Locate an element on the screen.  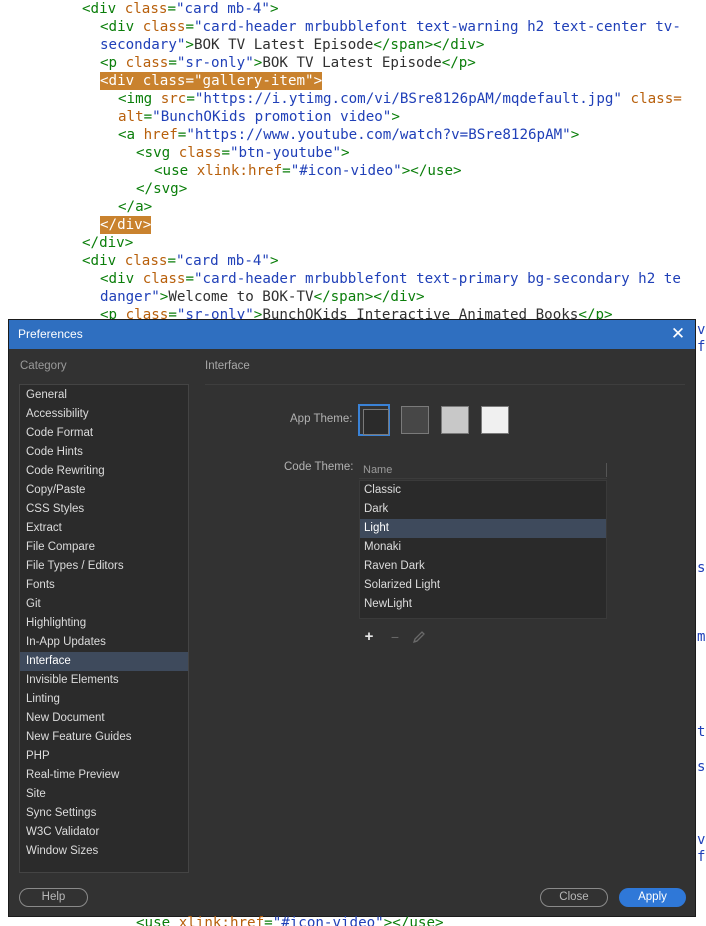
category-item-code-rewriting: Code Rewriting is located at coordinates (104, 471).